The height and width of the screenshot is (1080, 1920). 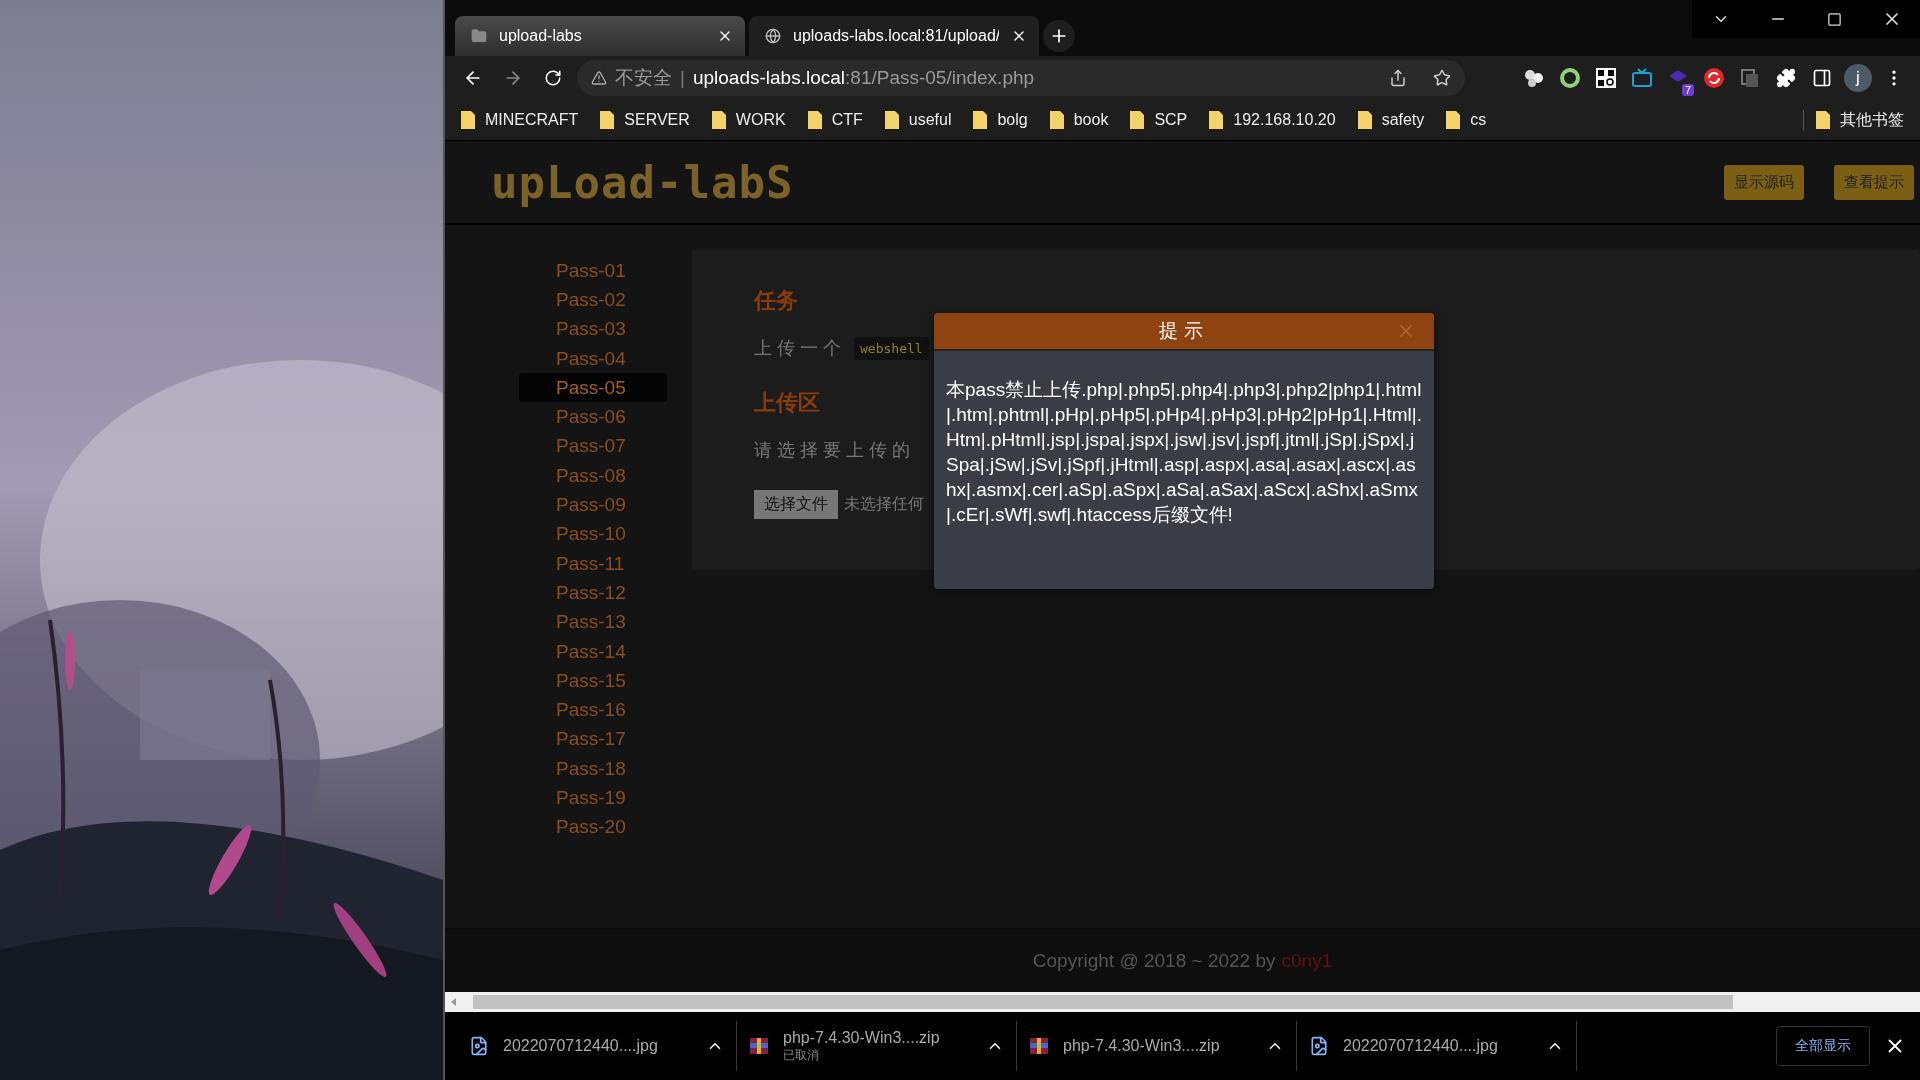 I want to click on section-heading: 任务, so click(x=776, y=301).